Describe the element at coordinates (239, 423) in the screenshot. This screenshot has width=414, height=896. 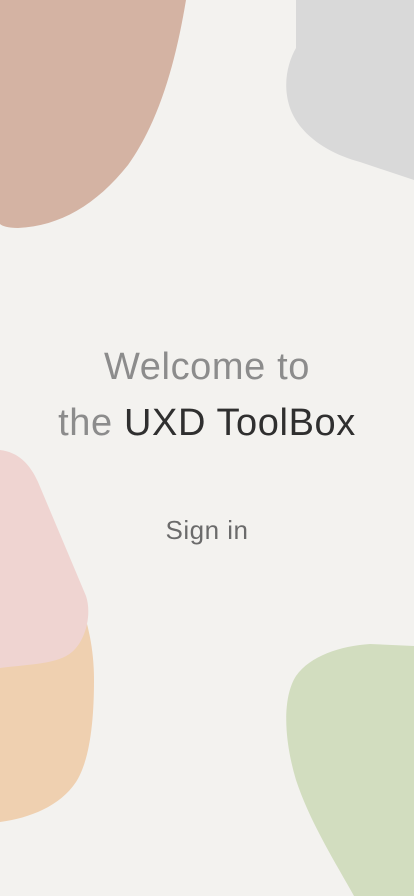
I see `app-name: UXD ToolBox` at that location.